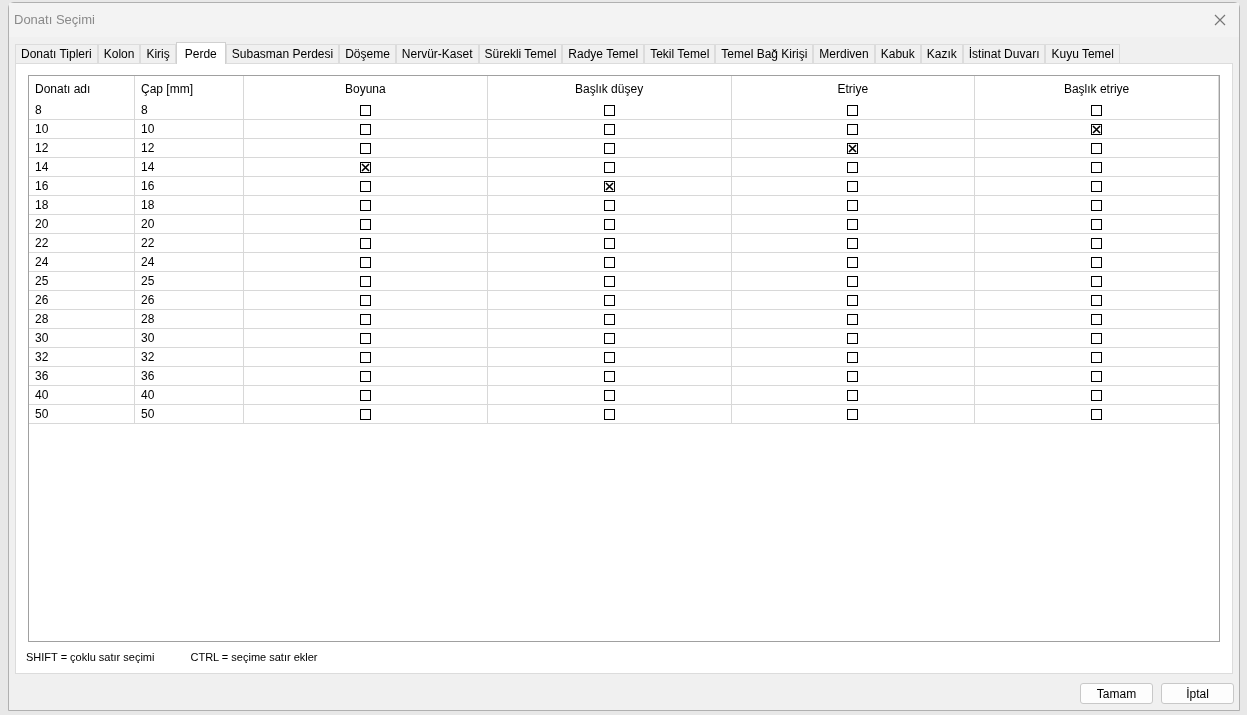  Describe the element at coordinates (366, 88) in the screenshot. I see `column-header: Boyuna` at that location.